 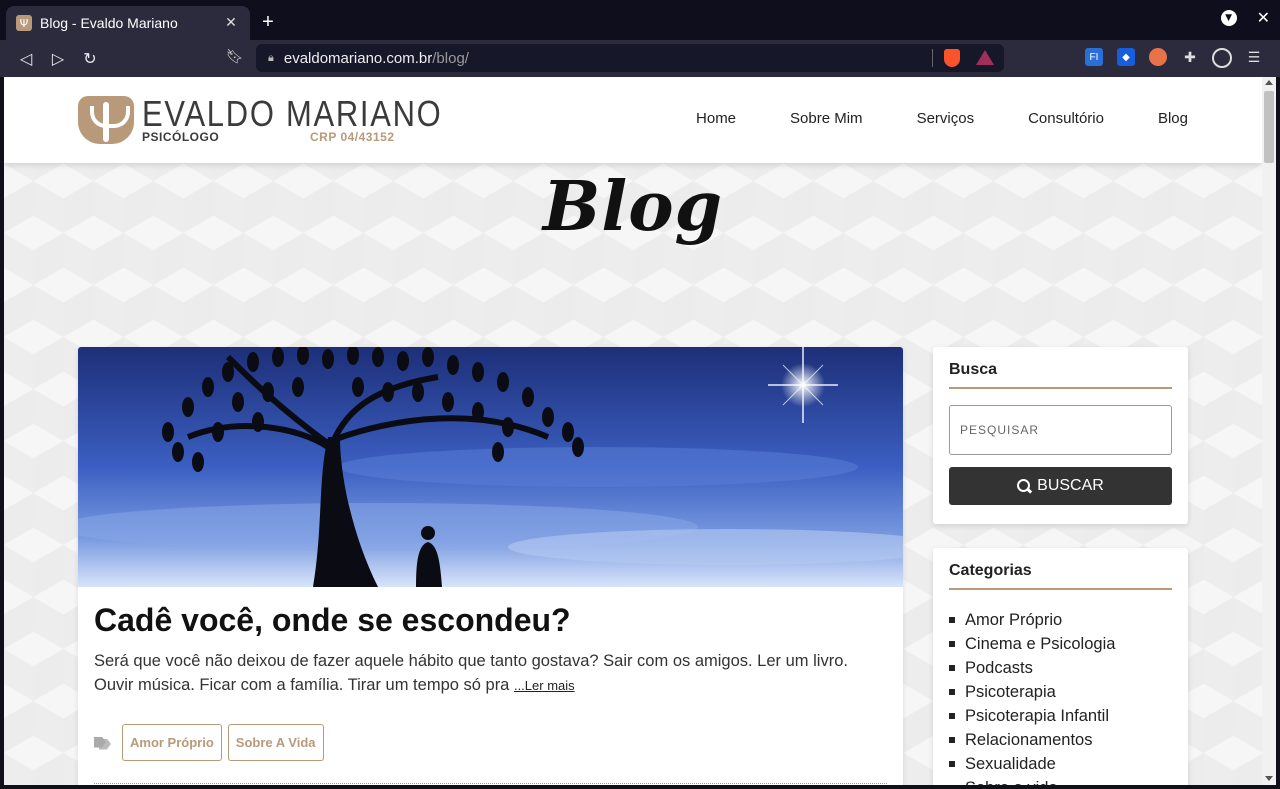 What do you see at coordinates (1060, 780) in the screenshot?
I see `category-item: Sobre a vida` at bounding box center [1060, 780].